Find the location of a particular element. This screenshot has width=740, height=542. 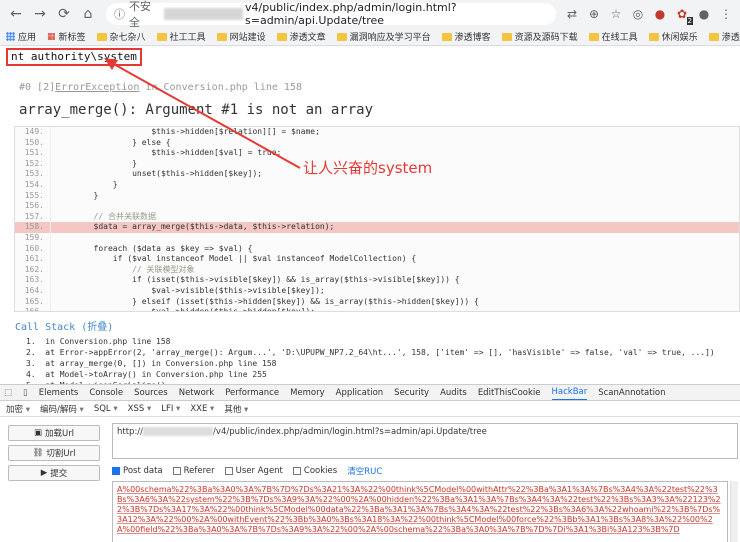

load-url-button: ▣ 加载Url is located at coordinates (54, 433).